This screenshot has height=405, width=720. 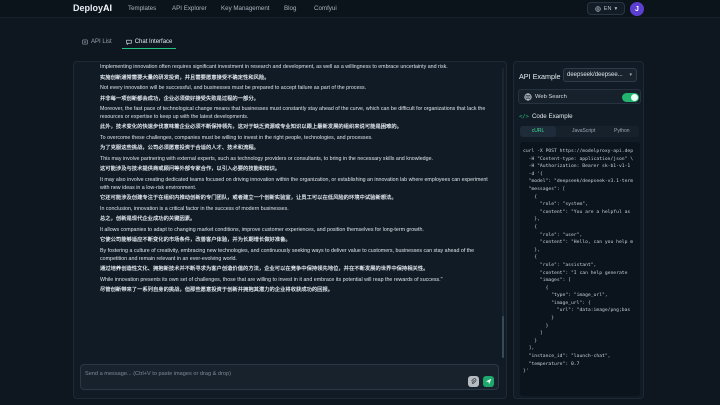 What do you see at coordinates (555, 205) in the screenshot?
I see `code-line: "role": "system",` at bounding box center [555, 205].